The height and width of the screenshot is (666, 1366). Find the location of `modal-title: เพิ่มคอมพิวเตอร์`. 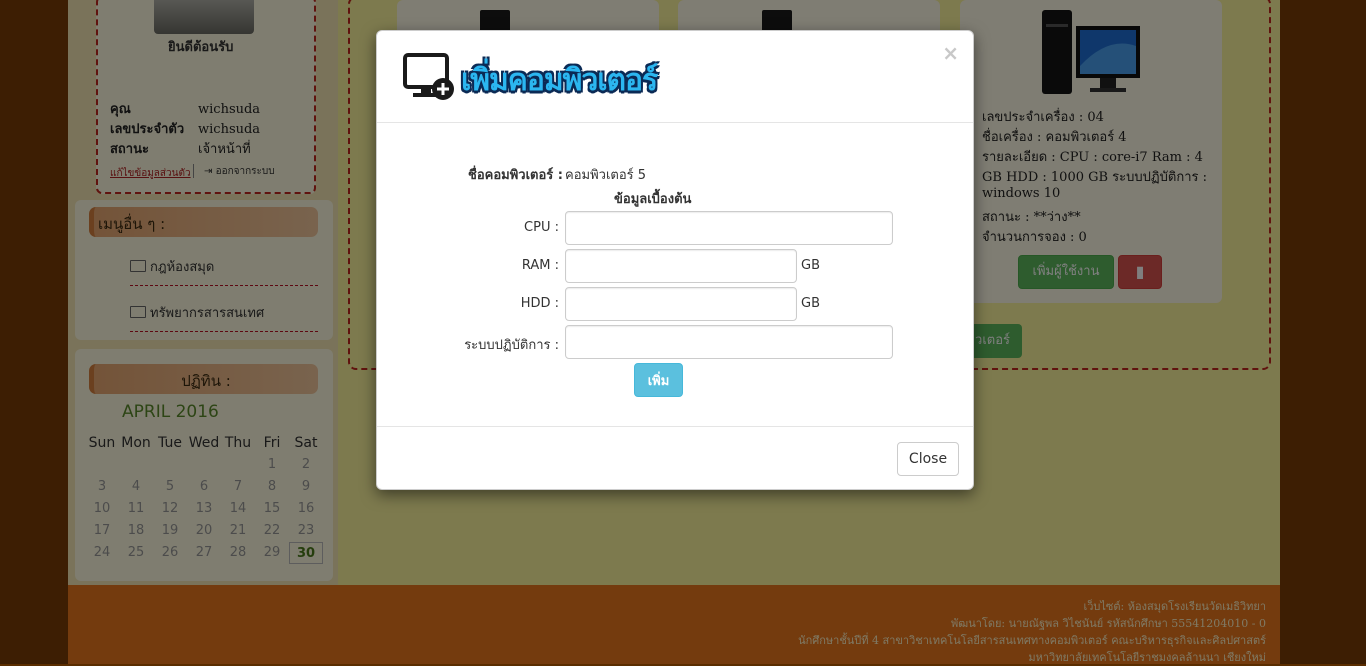

modal-title: เพิ่มคอมพิวเตอร์ is located at coordinates (559, 80).